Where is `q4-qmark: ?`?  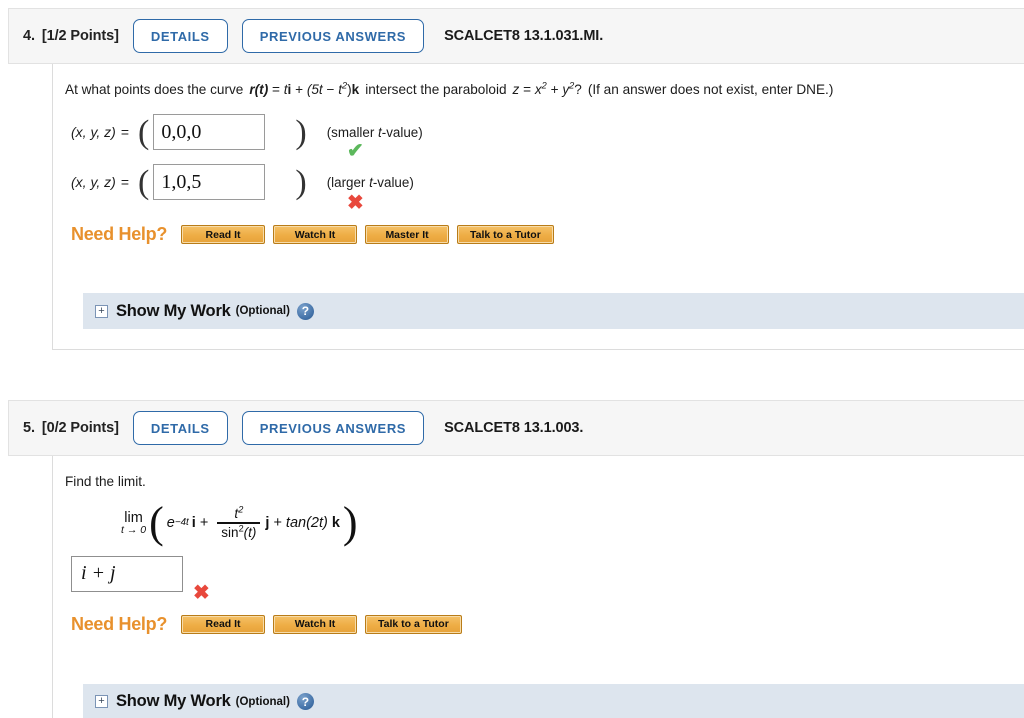
q4-qmark: ? is located at coordinates (578, 89).